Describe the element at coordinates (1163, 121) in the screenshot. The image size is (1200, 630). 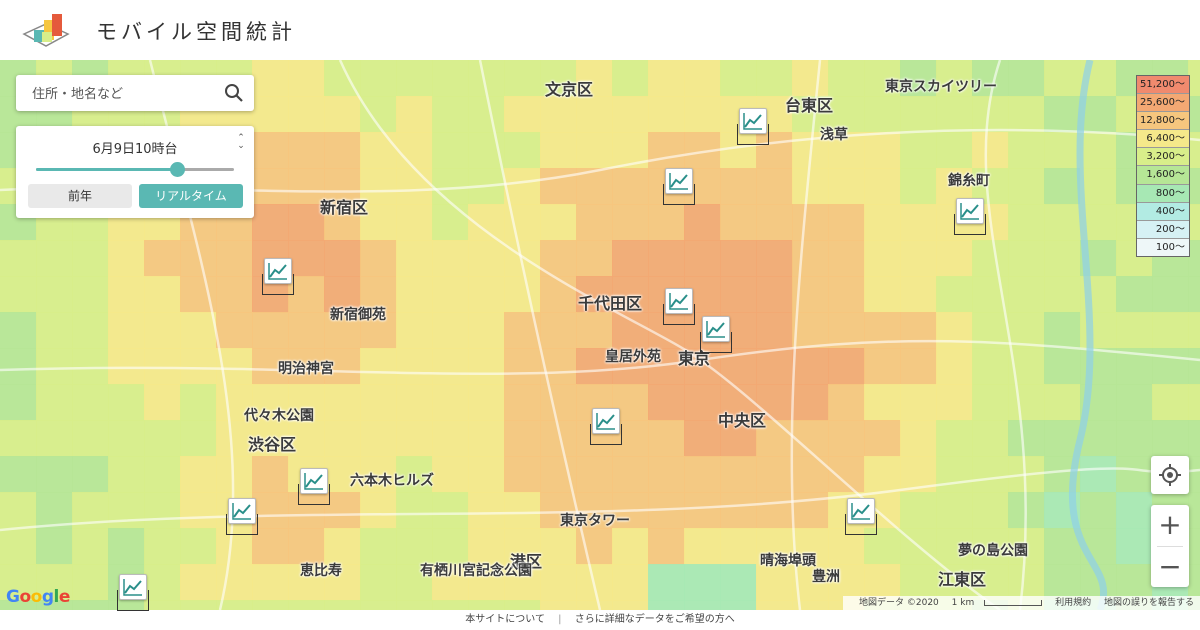
I see `legend-item: 12,800〜` at that location.